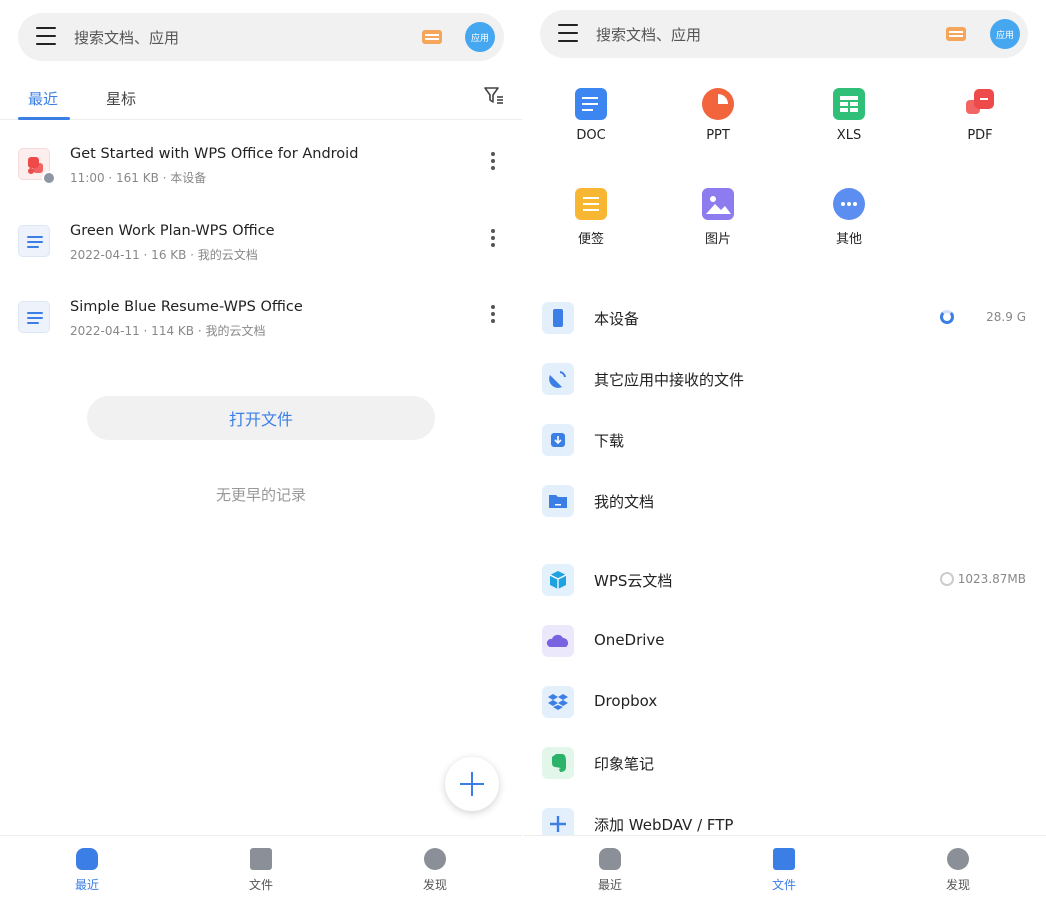 This screenshot has height=905, width=1046. What do you see at coordinates (591, 204) in the screenshot?
I see `note-icon` at bounding box center [591, 204].